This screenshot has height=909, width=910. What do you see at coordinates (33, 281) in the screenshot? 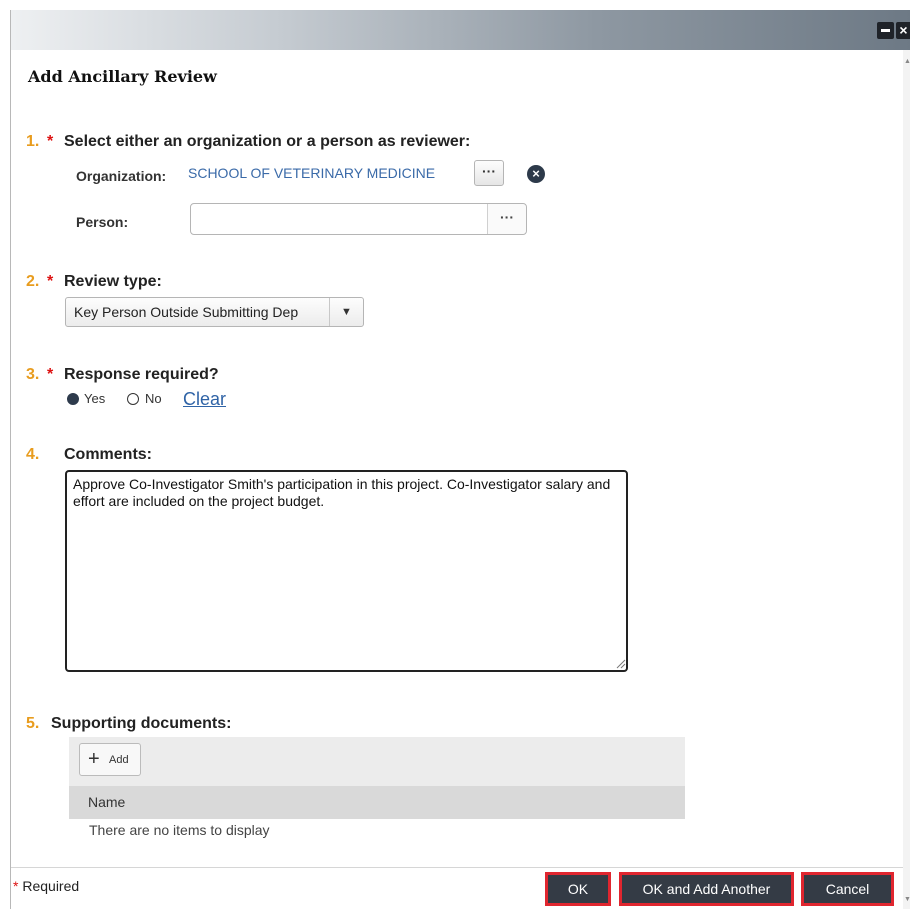
I see `q2-number: 2.` at bounding box center [33, 281].